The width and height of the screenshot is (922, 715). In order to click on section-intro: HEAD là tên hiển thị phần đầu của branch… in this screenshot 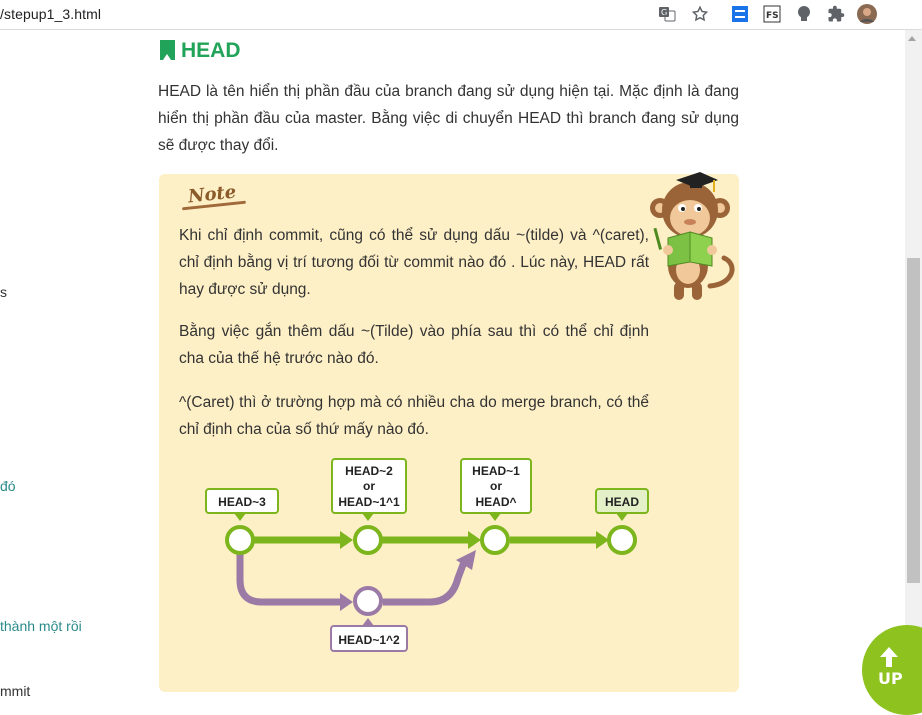, I will do `click(448, 118)`.